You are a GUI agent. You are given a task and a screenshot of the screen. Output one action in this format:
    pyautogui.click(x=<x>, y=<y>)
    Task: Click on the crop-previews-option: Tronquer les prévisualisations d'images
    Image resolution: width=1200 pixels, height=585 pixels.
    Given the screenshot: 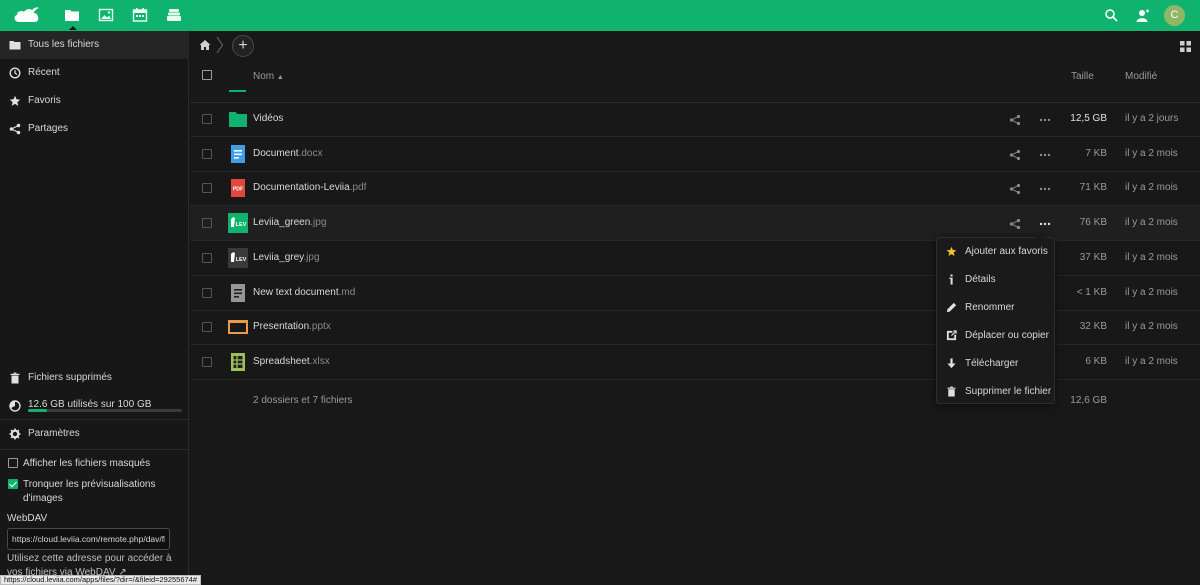 What is the action you would take?
    pyautogui.click(x=95, y=493)
    